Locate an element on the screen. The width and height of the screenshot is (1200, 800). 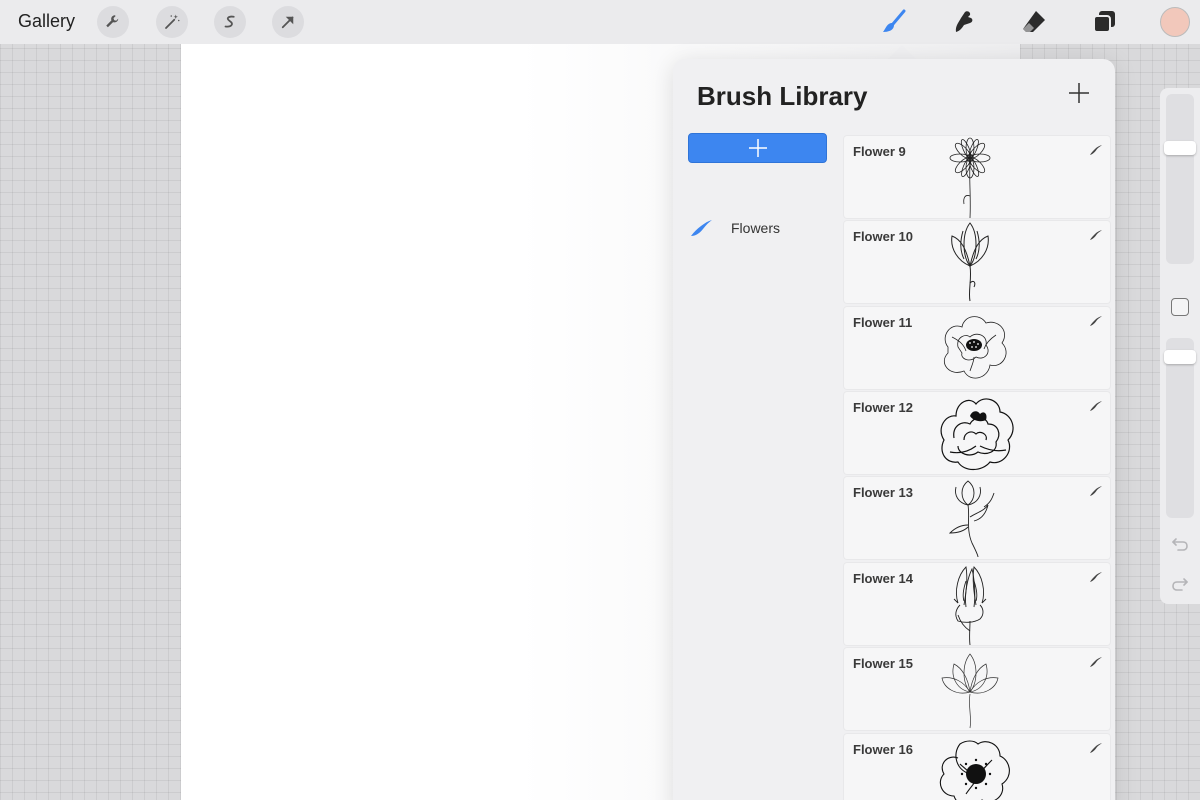
layers-button is located at coordinates (1104, 22).